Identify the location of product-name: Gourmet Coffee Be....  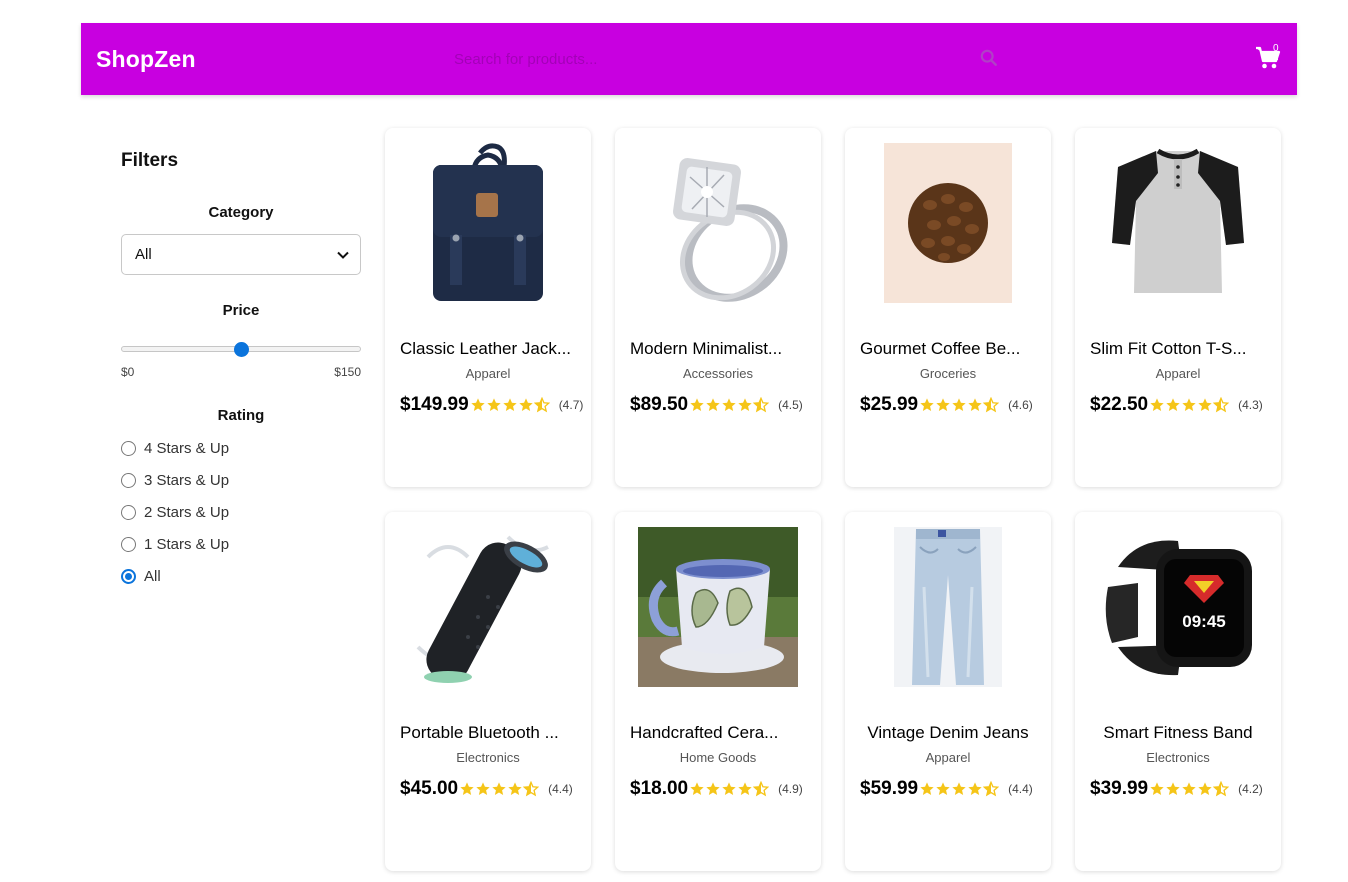
(948, 349).